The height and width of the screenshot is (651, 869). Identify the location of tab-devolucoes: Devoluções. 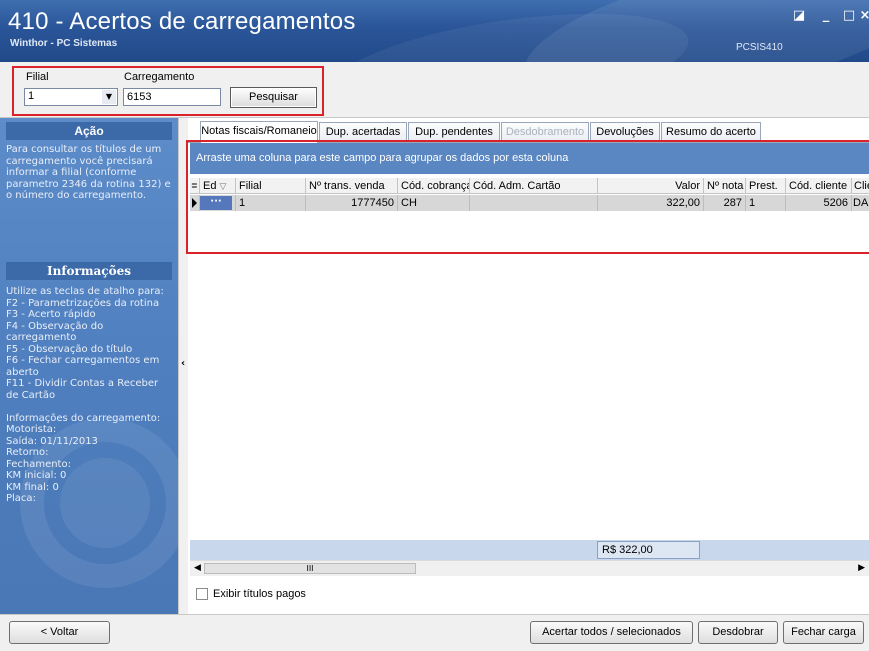
(625, 132).